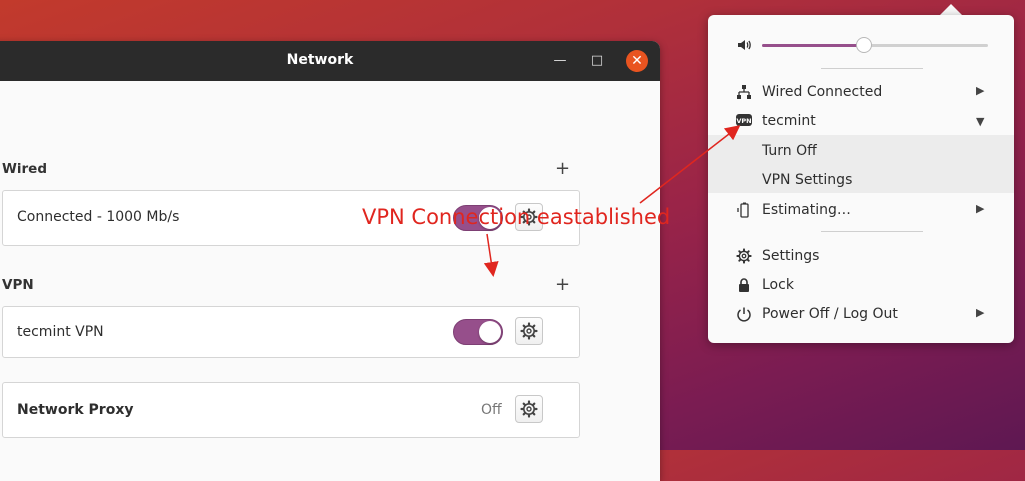 Image resolution: width=1025 pixels, height=481 pixels. I want to click on annotation-arrow-to-menu, so click(690, 164).